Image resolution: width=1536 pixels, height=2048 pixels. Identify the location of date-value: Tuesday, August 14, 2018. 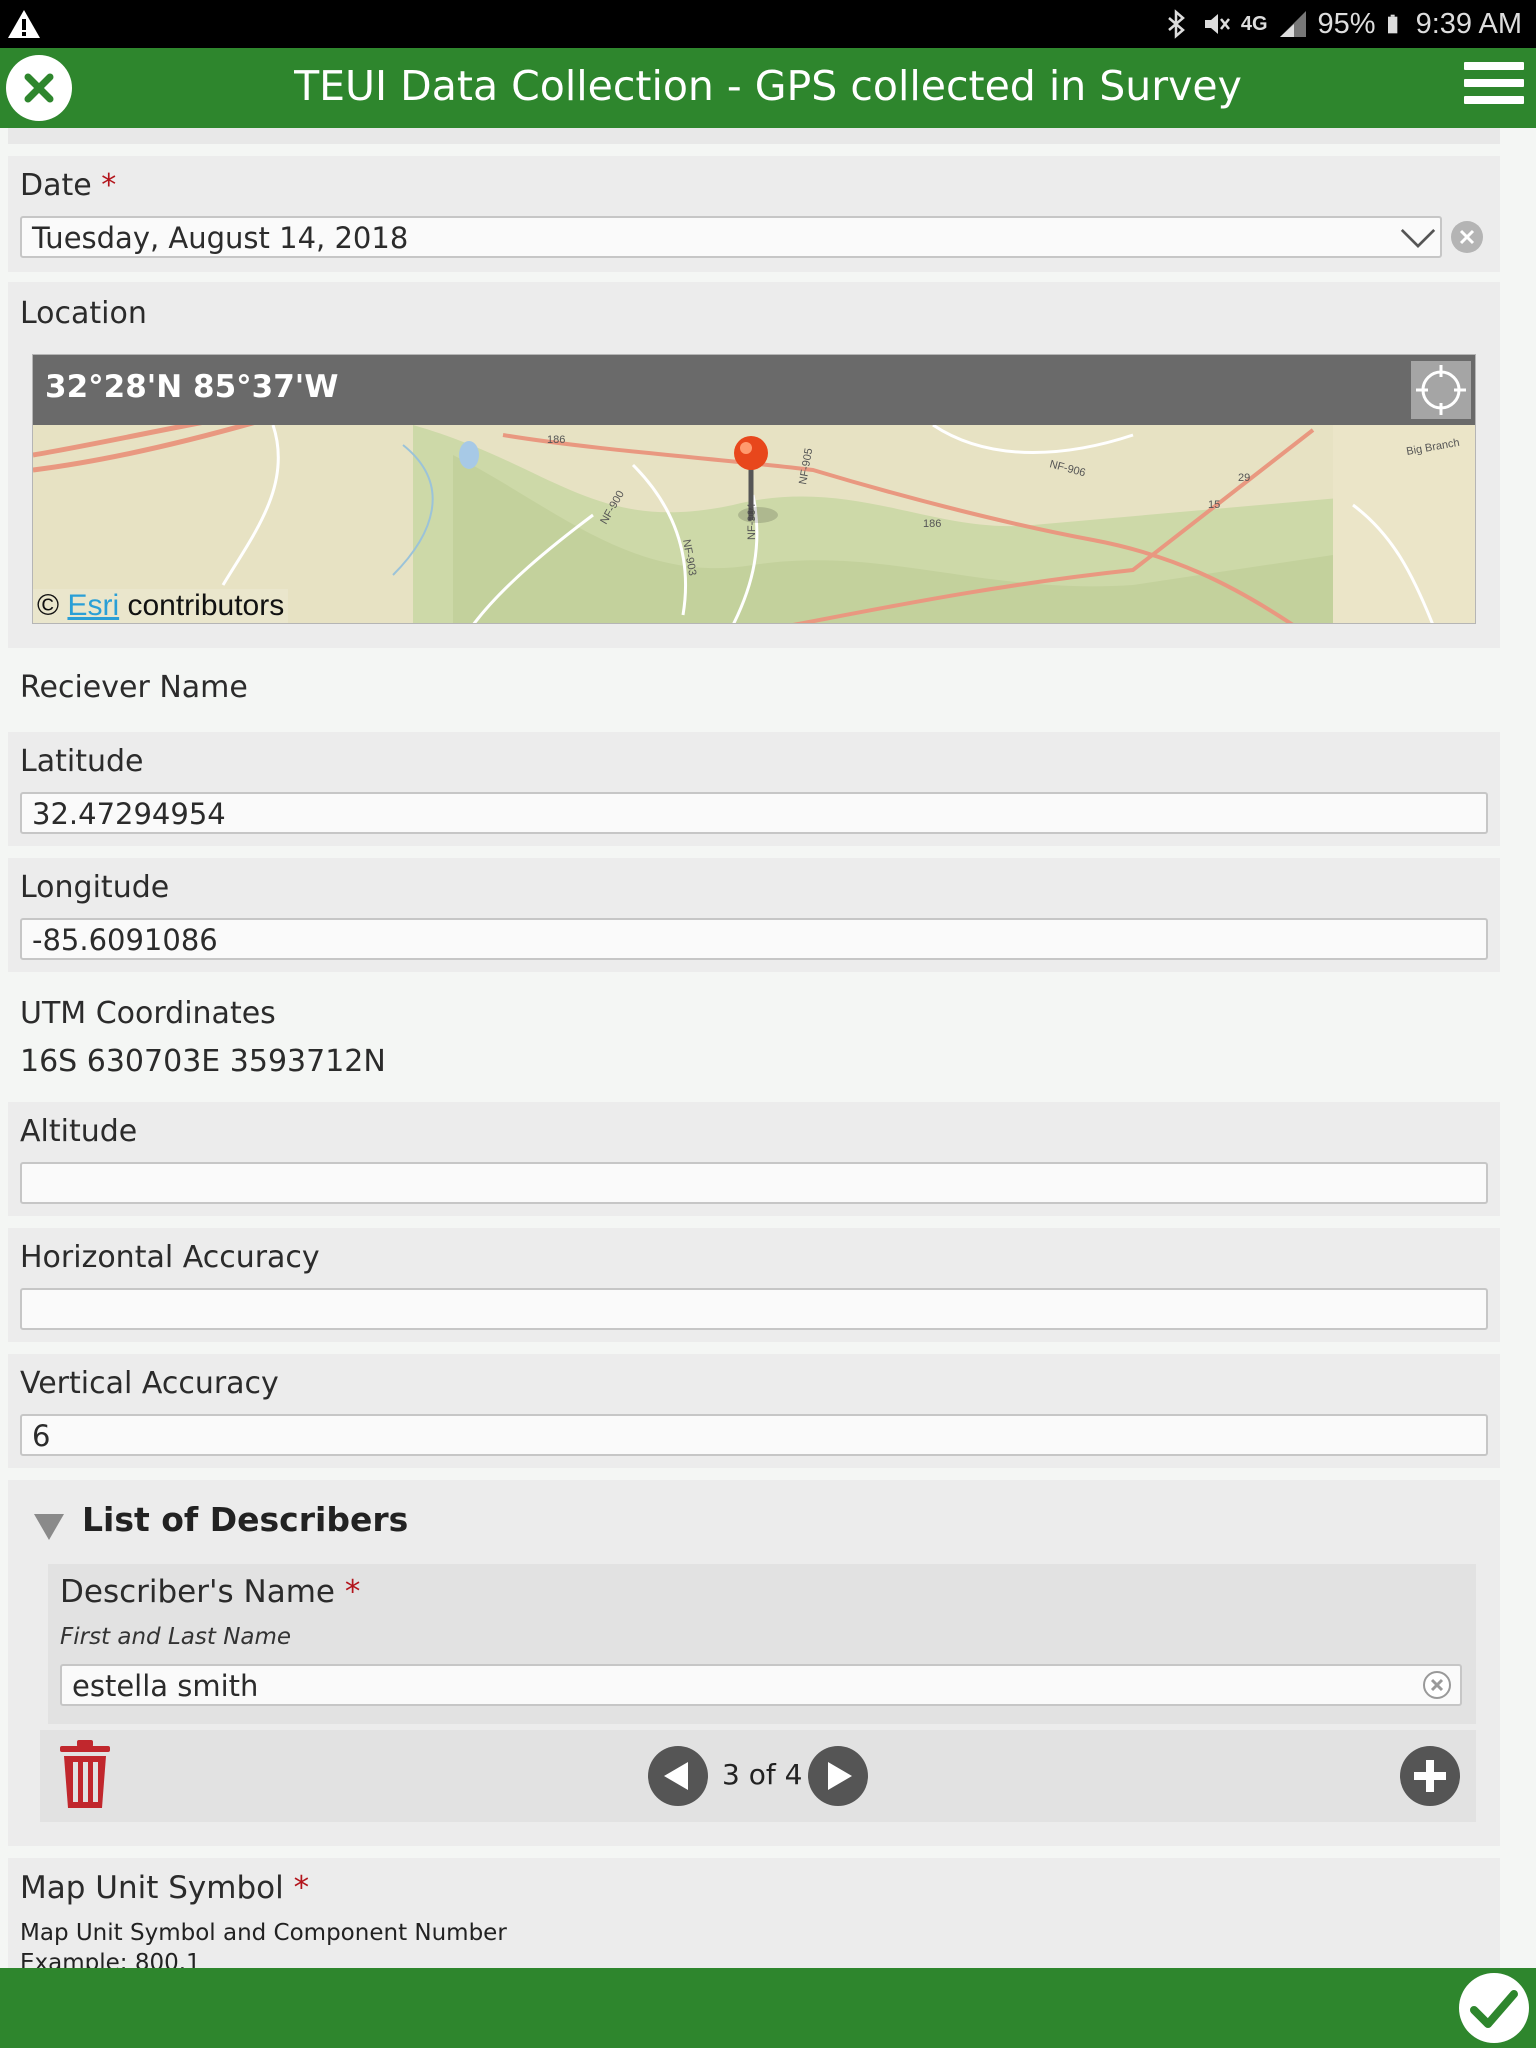
(220, 238).